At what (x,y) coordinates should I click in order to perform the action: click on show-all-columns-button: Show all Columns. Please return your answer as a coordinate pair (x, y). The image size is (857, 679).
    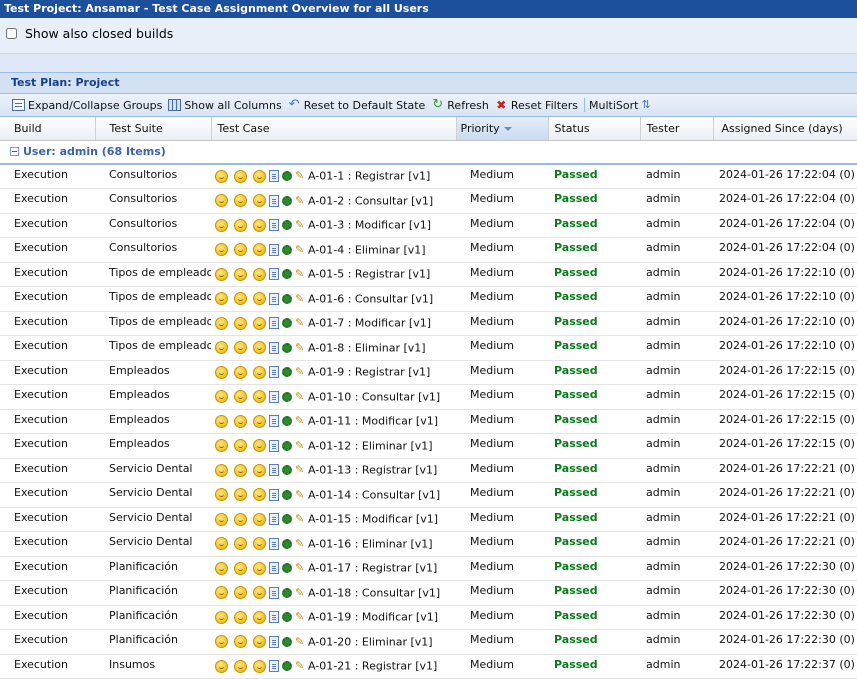
    Looking at the image, I should click on (225, 105).